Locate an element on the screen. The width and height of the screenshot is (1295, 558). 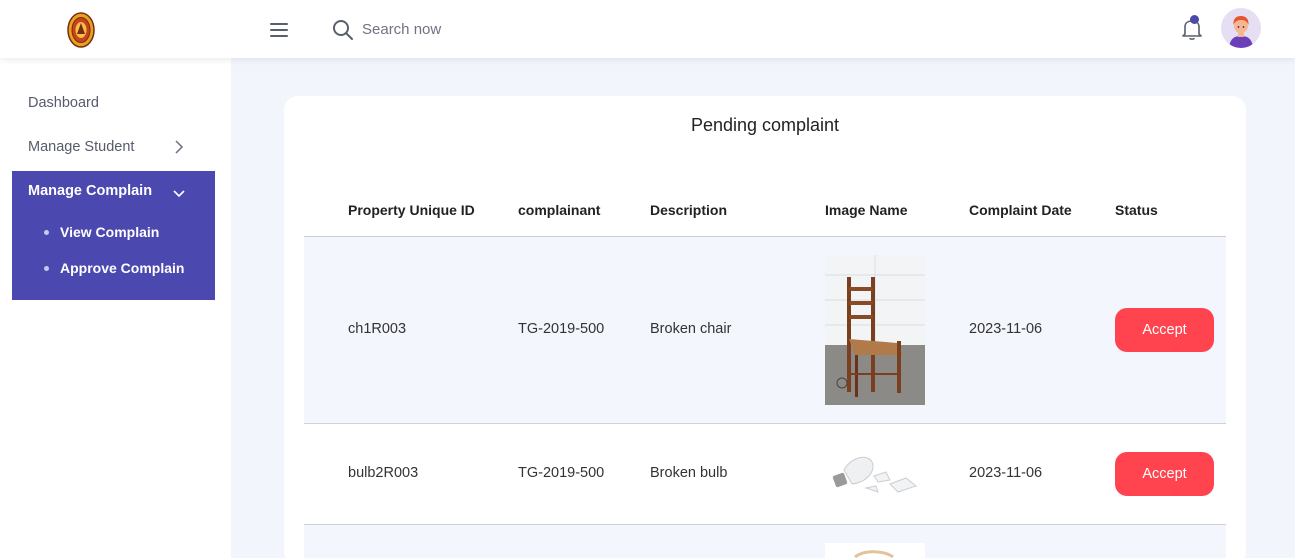
complaint-photo is located at coordinates (875, 550).